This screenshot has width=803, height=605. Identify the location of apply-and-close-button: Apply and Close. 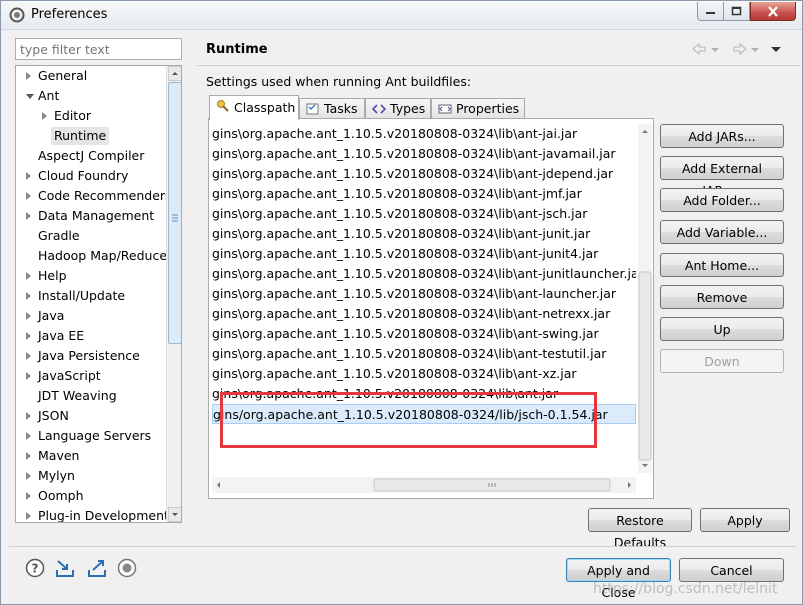
(618, 579).